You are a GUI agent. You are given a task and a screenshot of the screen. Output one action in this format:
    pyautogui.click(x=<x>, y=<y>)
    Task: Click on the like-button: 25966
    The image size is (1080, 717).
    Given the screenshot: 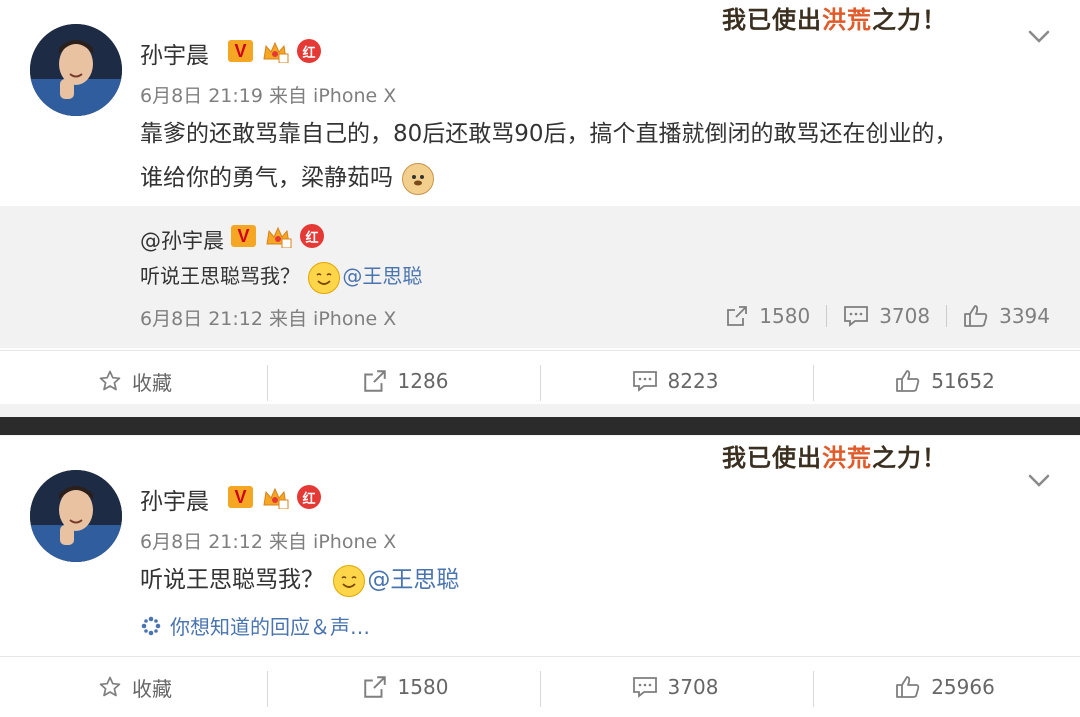 What is the action you would take?
    pyautogui.click(x=945, y=687)
    